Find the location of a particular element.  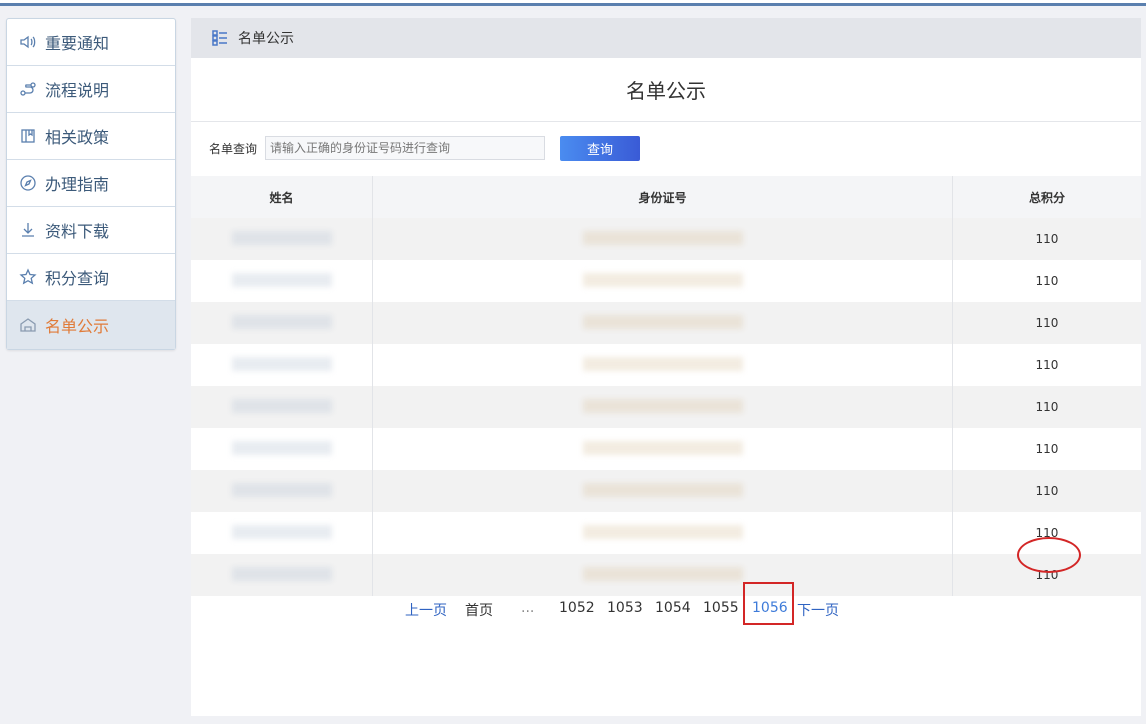

sidebar-item-notice: 重要通知 is located at coordinates (91, 42).